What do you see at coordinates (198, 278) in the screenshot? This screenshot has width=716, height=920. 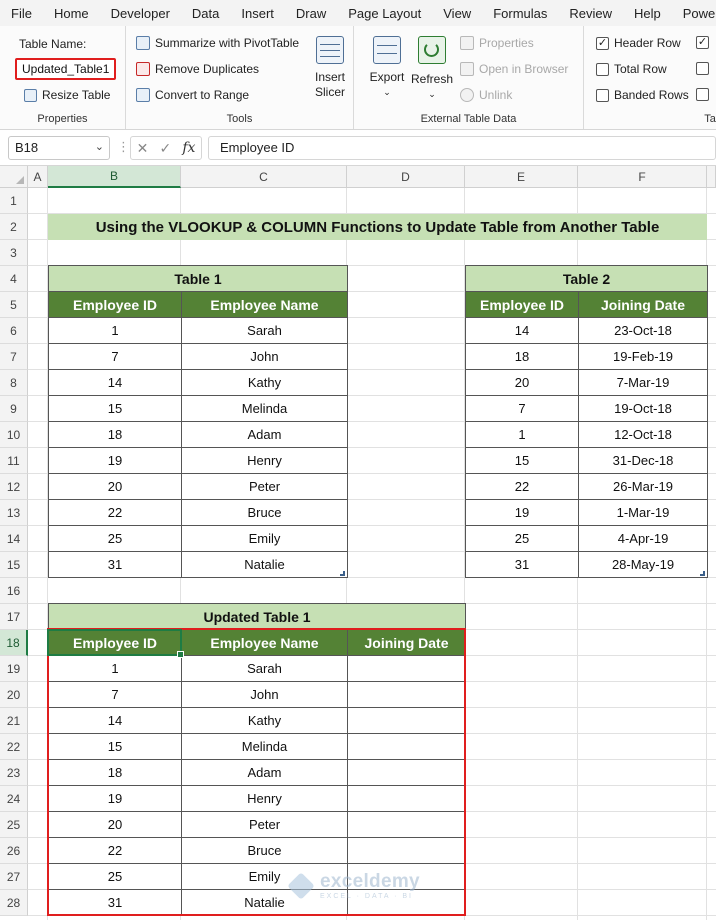 I see `table1-caption: Table 1` at bounding box center [198, 278].